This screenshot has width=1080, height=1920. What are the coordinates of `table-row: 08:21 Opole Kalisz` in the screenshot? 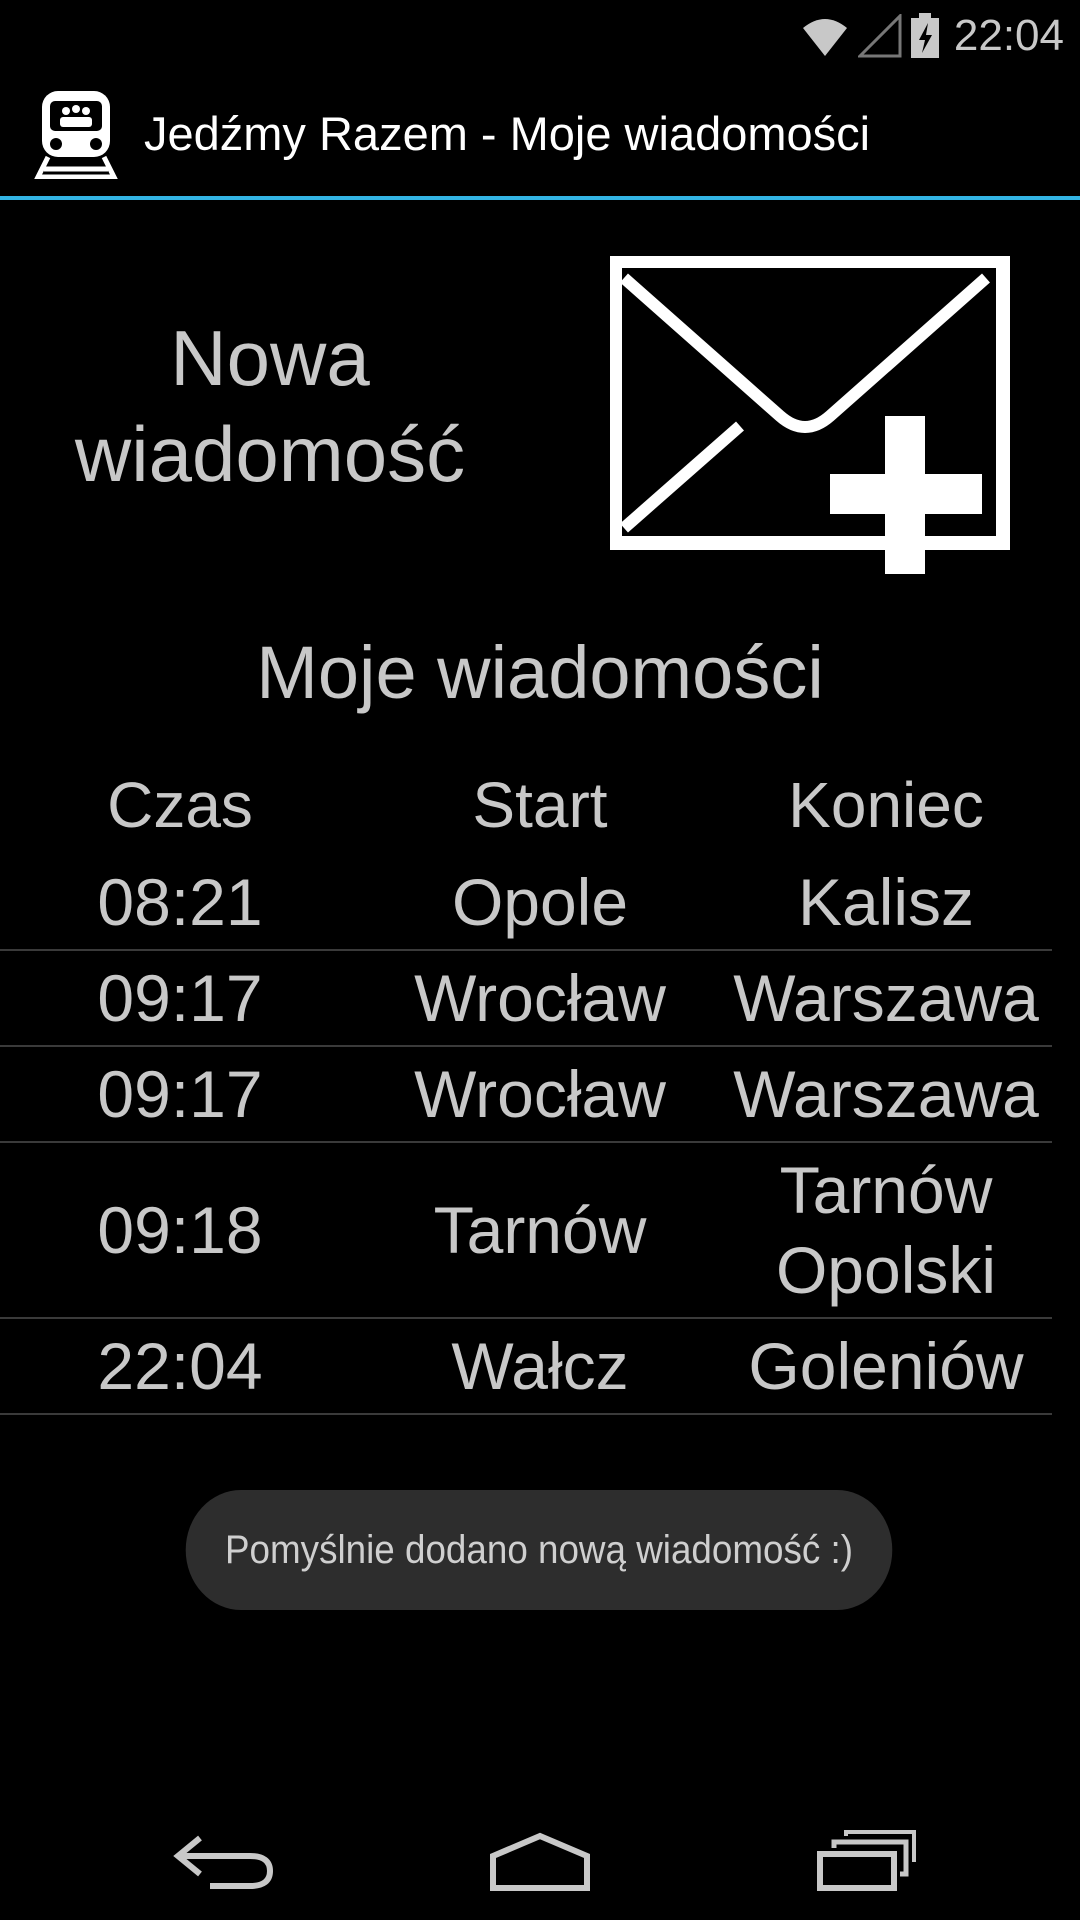 It's located at (526, 903).